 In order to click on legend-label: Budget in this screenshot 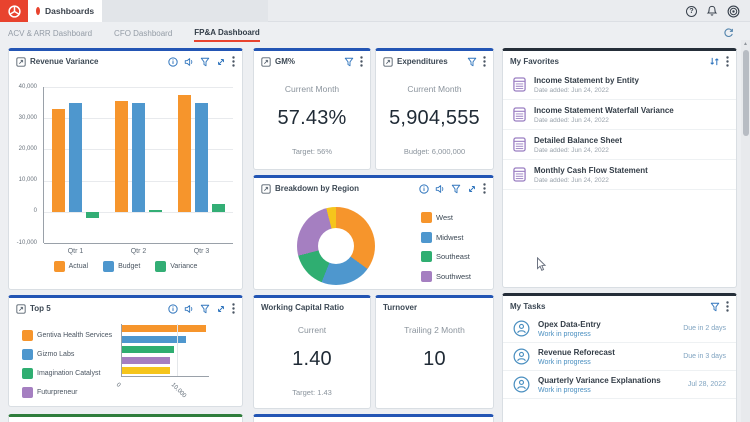, I will do `click(129, 266)`.